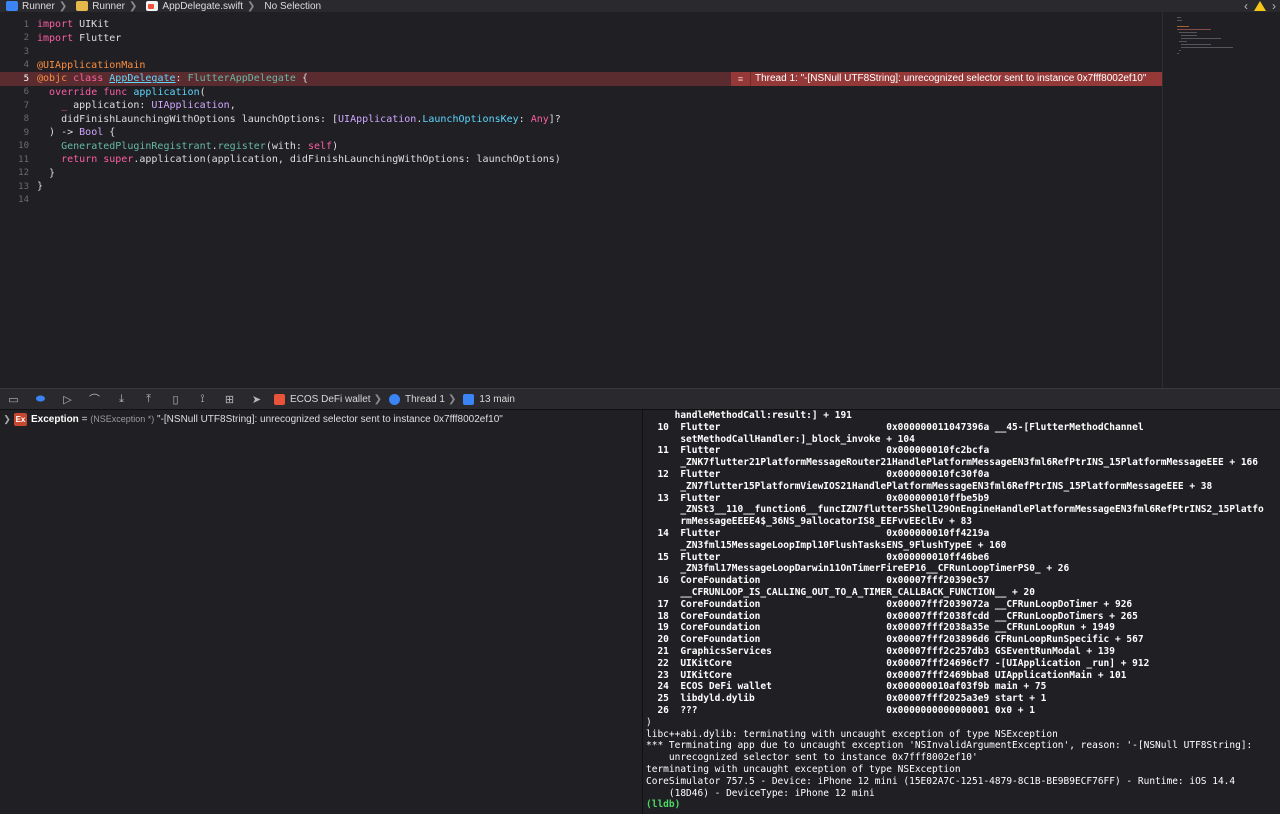  Describe the element at coordinates (377, 119) in the screenshot. I see `code-token: UIApplication` at that location.